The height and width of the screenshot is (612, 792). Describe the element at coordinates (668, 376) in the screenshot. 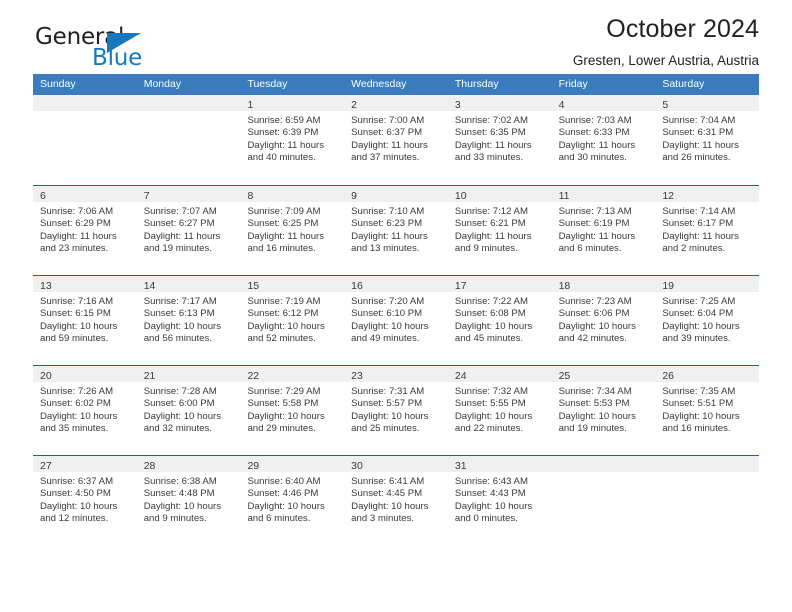

I see `day-number: 26` at that location.